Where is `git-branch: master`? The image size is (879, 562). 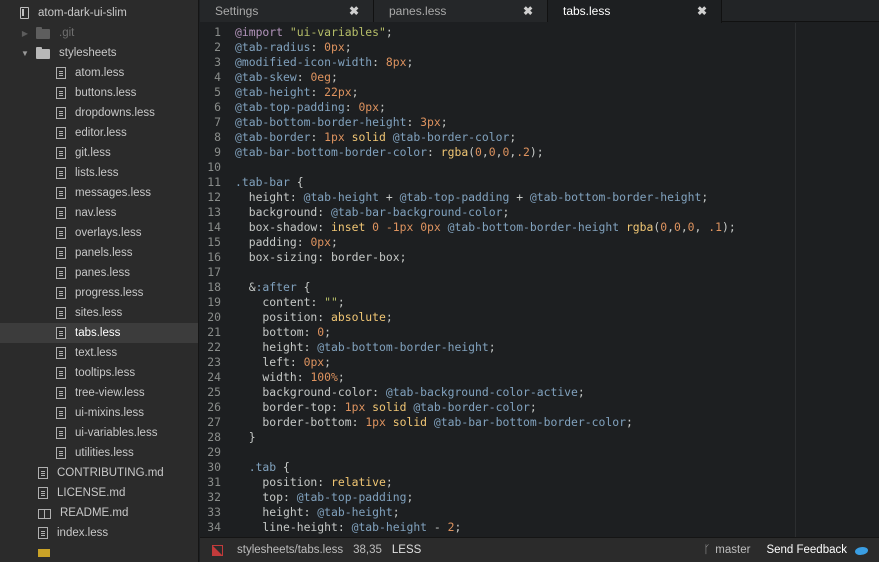 git-branch: master is located at coordinates (732, 550).